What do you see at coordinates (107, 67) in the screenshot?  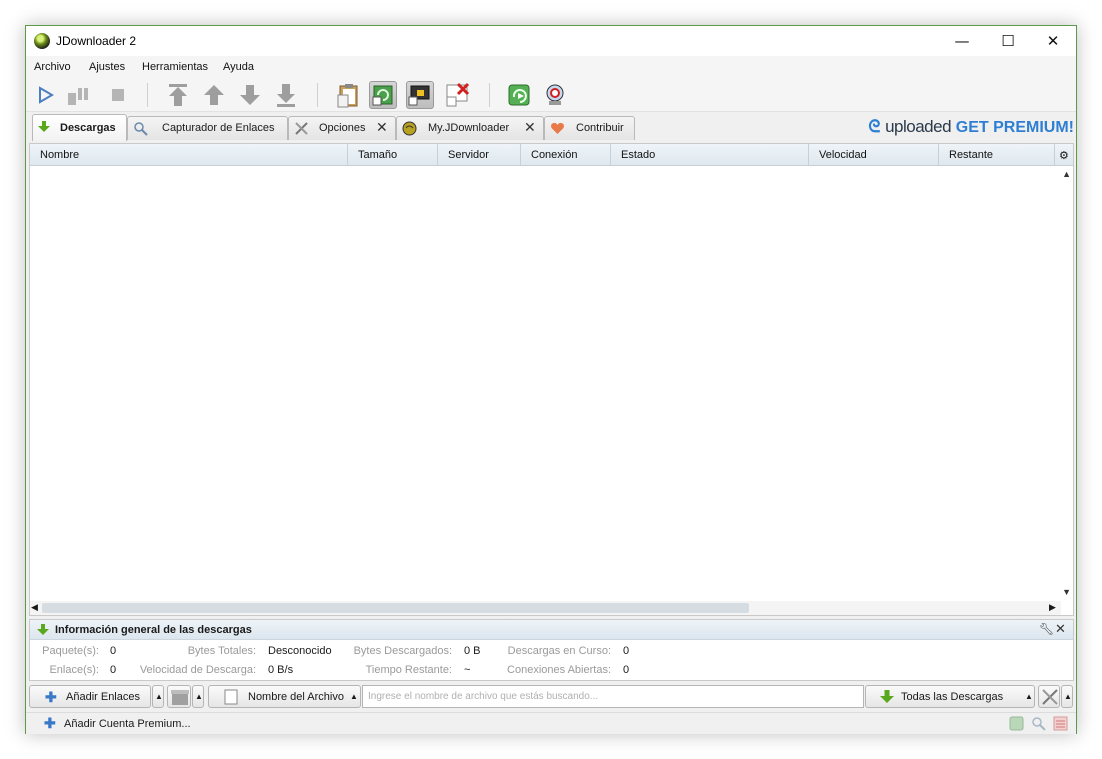 I see `menu-ajustes: Ajustes` at bounding box center [107, 67].